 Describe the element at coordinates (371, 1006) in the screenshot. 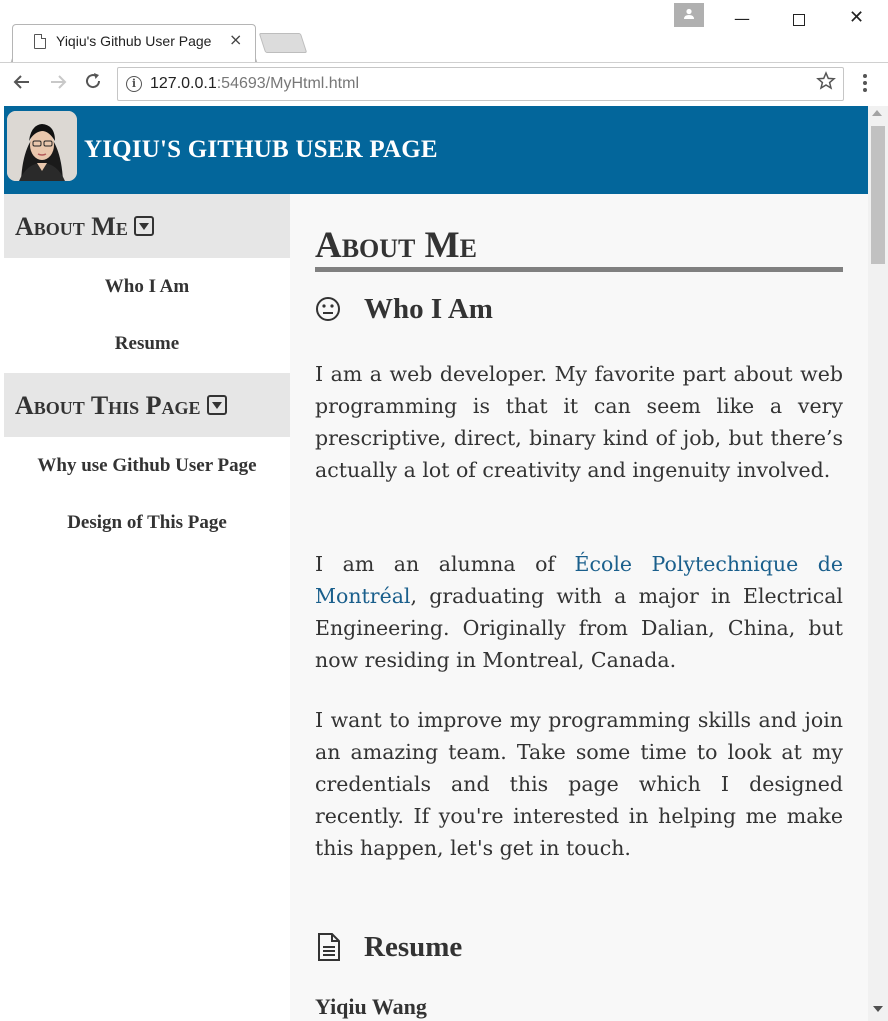

I see `author-name: Yiqiu Wang` at that location.